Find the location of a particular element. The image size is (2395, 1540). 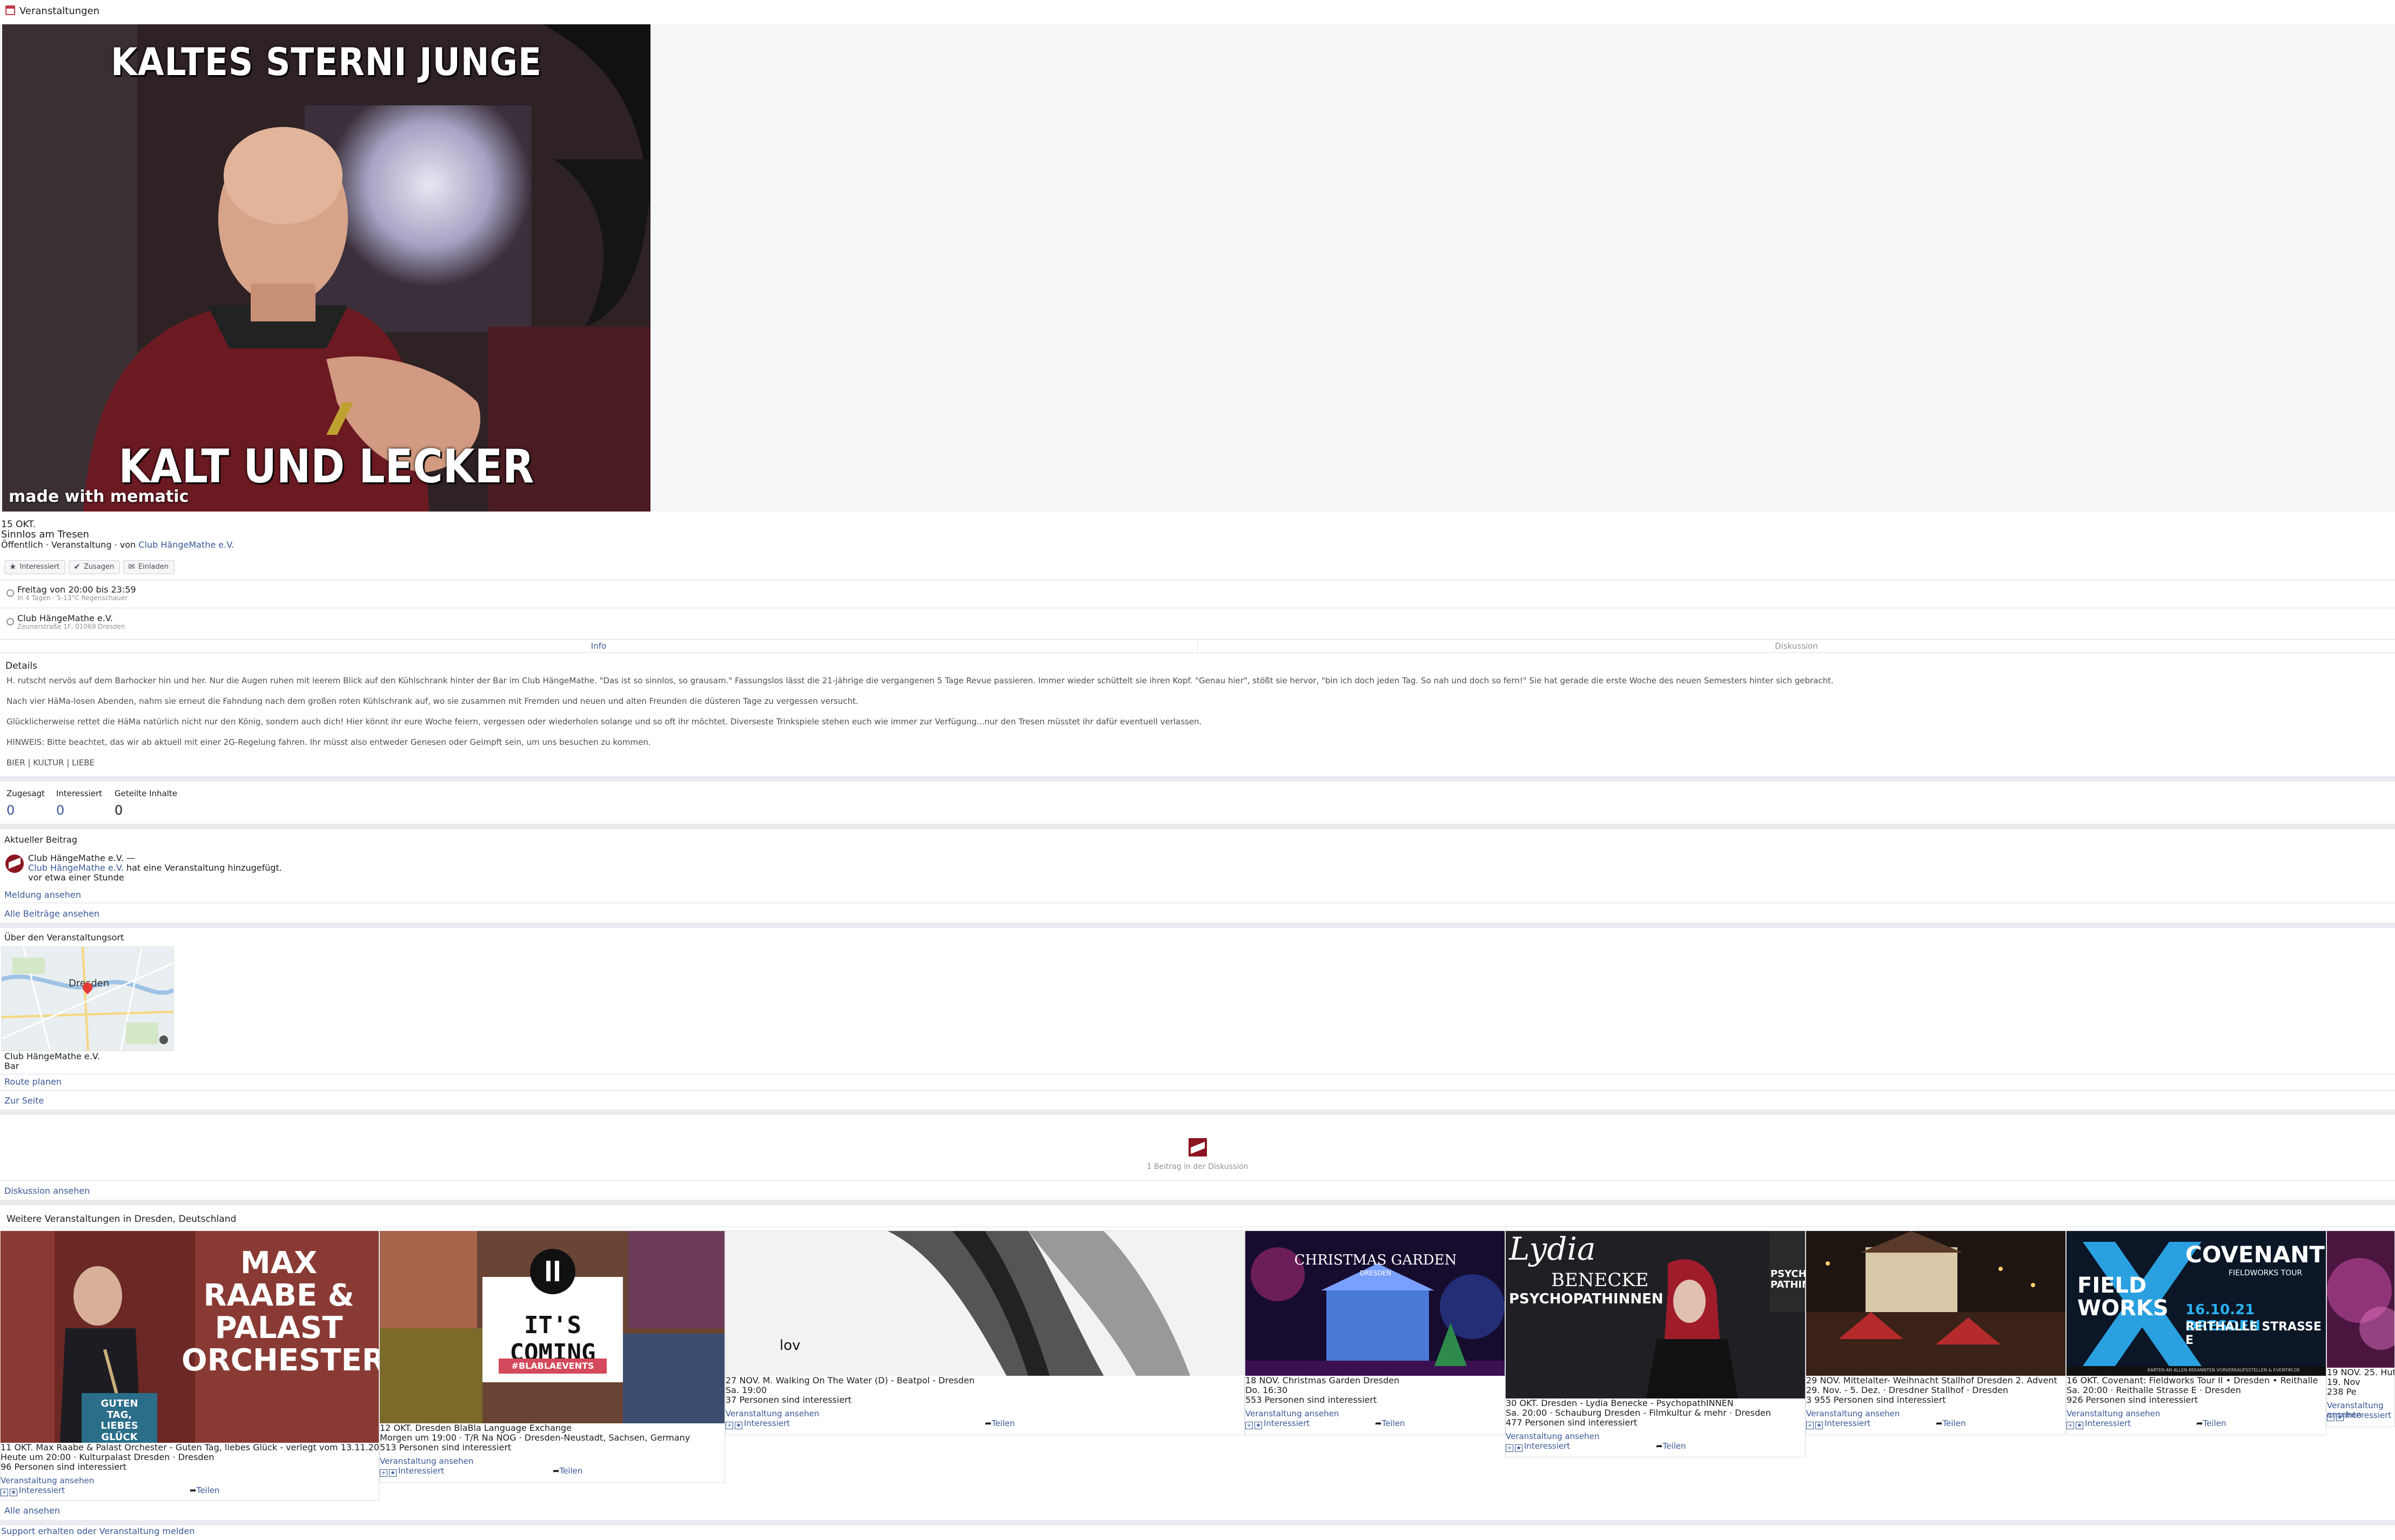

view-discussion-link: Diskussion ansehen is located at coordinates (47, 1191).